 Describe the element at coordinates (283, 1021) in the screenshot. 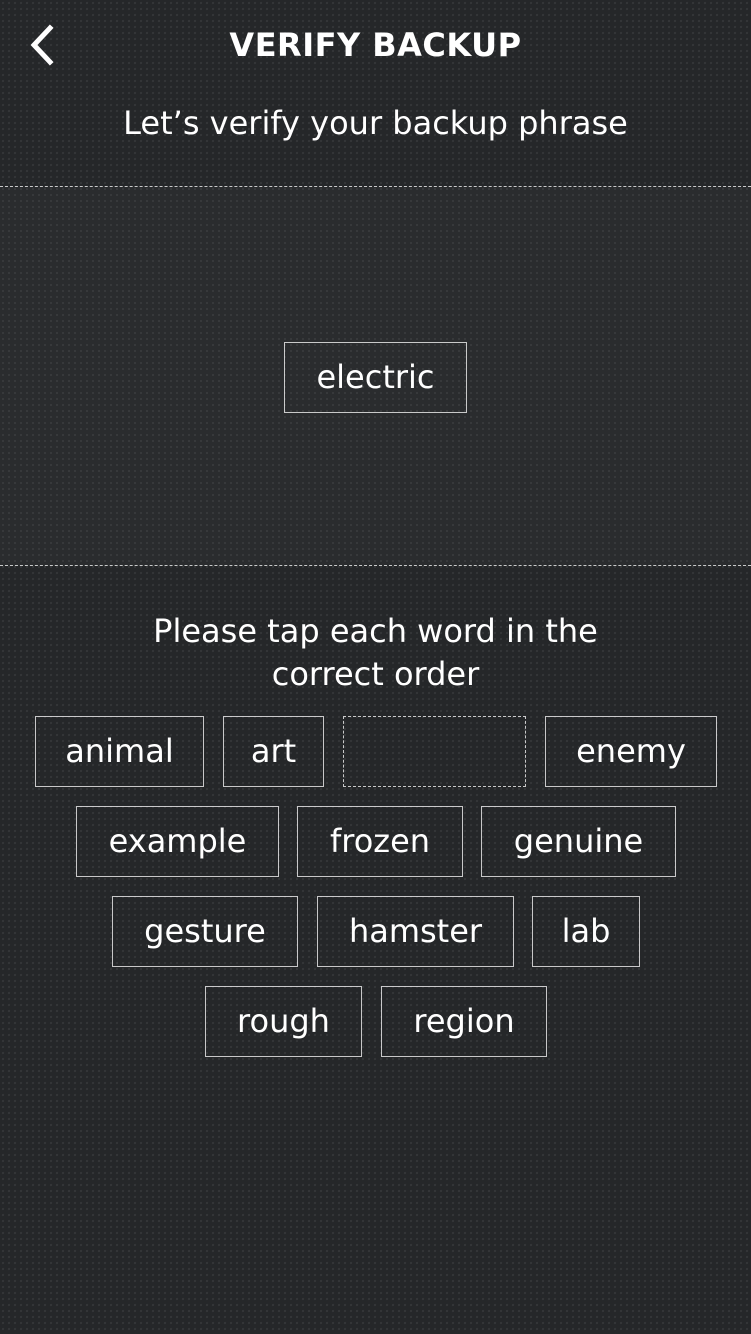

I see `word-chip-rough: rough` at that location.